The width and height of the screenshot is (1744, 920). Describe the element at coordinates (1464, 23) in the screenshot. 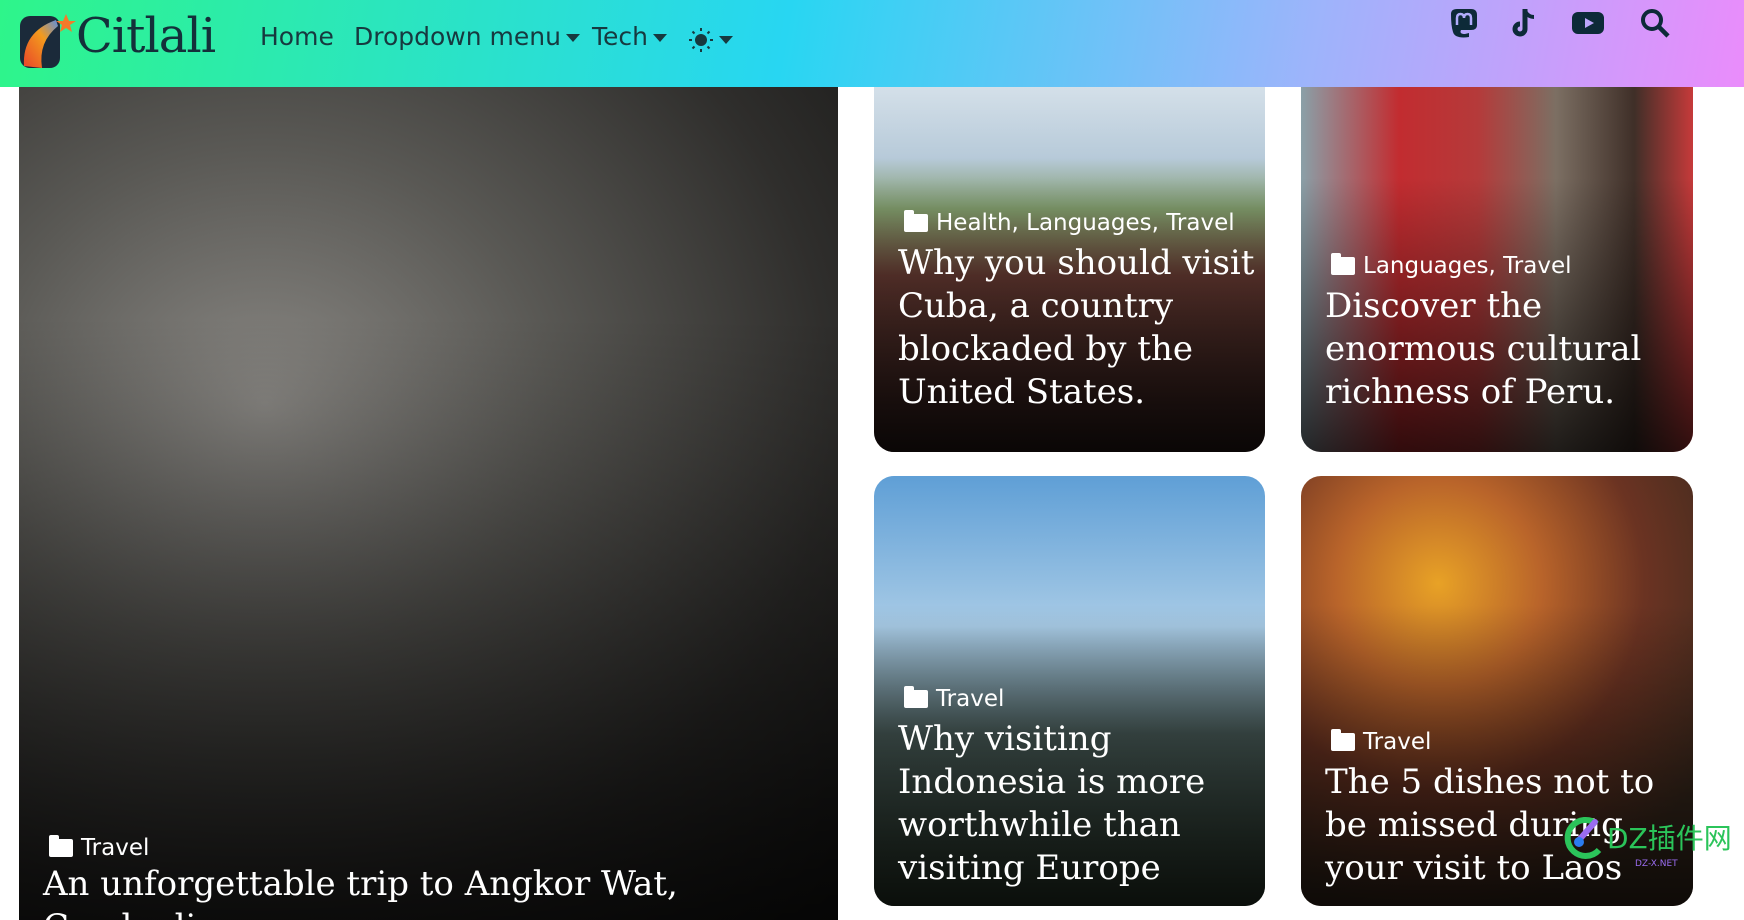

I see `mastodon-icon` at that location.